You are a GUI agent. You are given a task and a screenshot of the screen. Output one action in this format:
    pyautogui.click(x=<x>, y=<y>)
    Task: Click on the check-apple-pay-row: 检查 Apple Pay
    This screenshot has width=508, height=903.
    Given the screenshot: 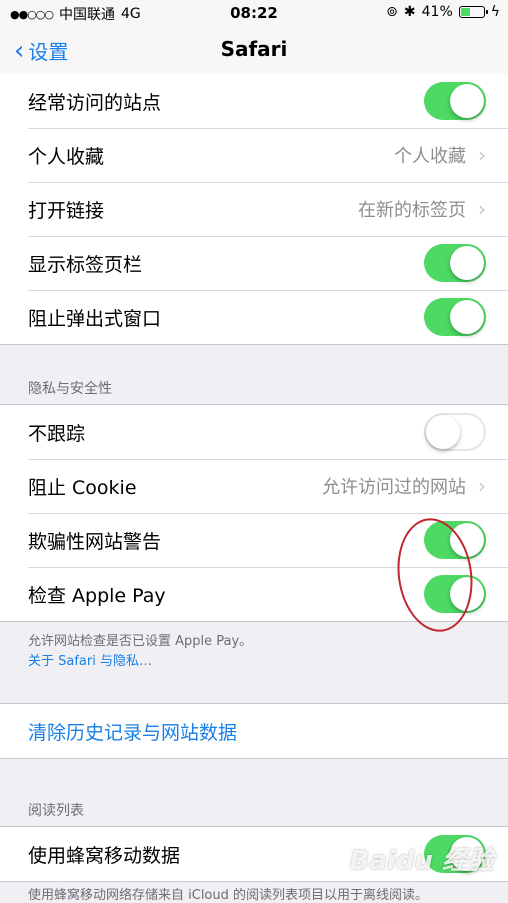 What is the action you would take?
    pyautogui.click(x=254, y=594)
    